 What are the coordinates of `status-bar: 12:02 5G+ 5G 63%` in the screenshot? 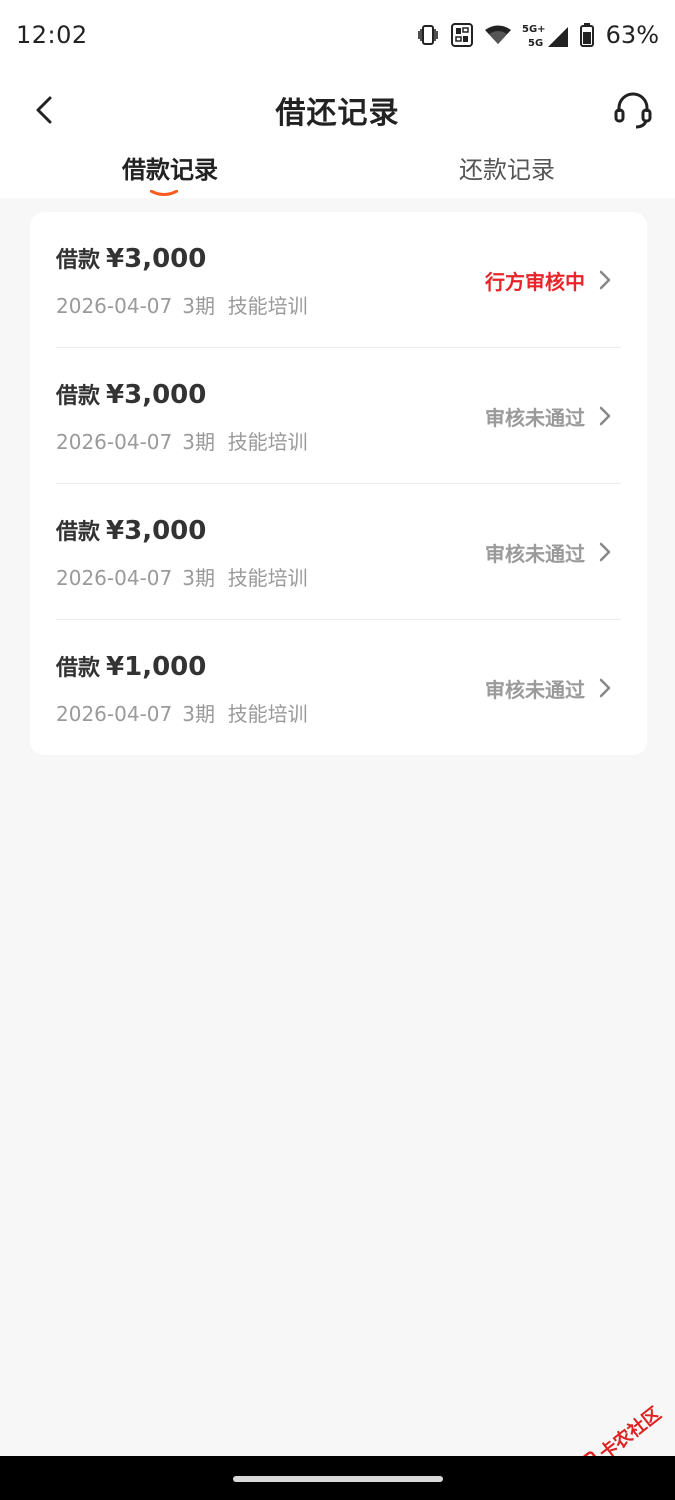 It's located at (337, 35).